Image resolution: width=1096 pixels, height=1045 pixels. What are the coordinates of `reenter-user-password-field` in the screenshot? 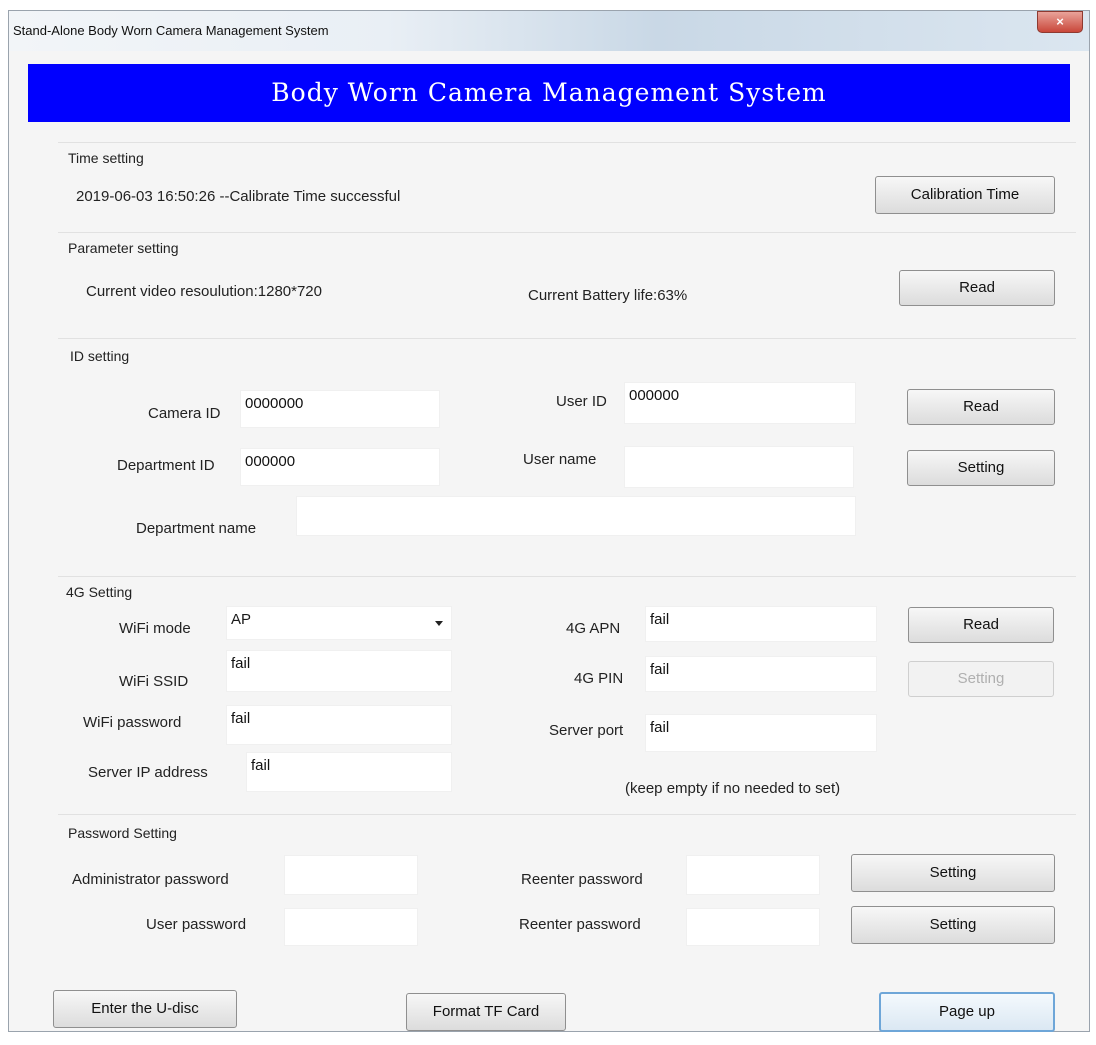 It's located at (753, 927).